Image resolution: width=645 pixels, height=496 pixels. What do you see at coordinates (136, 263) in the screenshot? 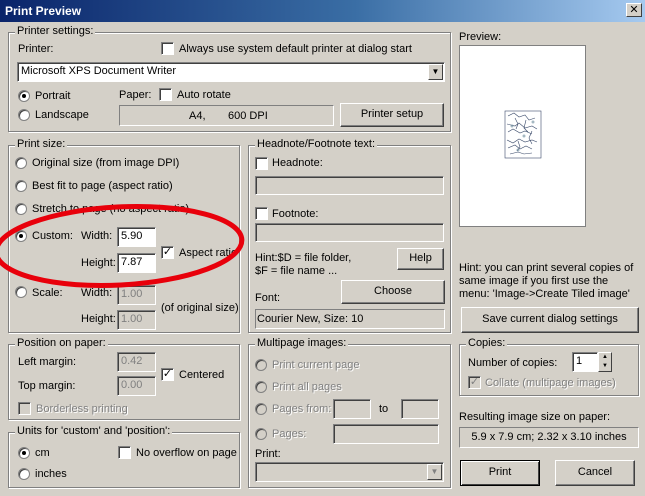
I see `custom-height-input: 7.87` at bounding box center [136, 263].